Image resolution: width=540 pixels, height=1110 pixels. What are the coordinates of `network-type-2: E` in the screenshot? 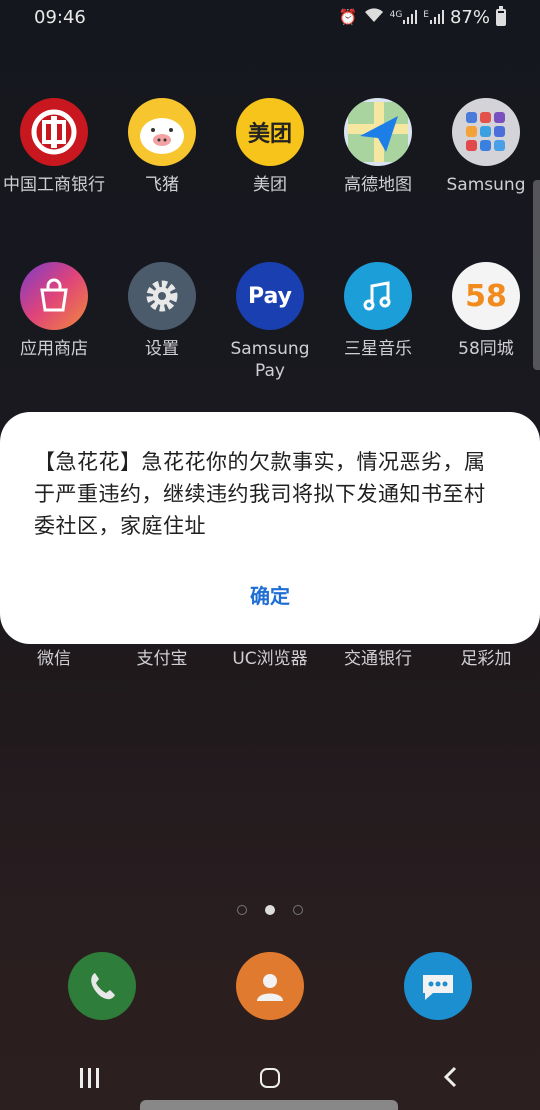 It's located at (426, 15).